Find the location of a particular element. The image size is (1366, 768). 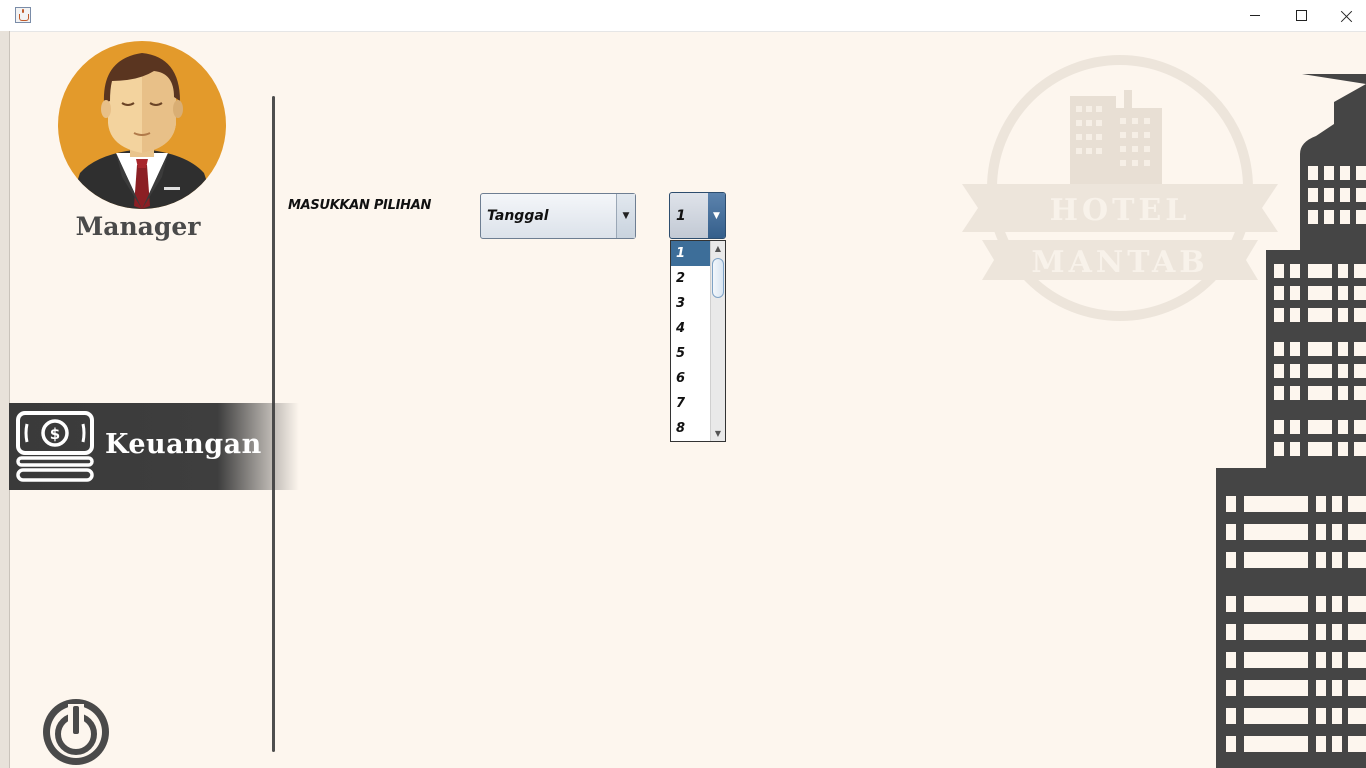

manager-avatar-icon is located at coordinates (142, 125).